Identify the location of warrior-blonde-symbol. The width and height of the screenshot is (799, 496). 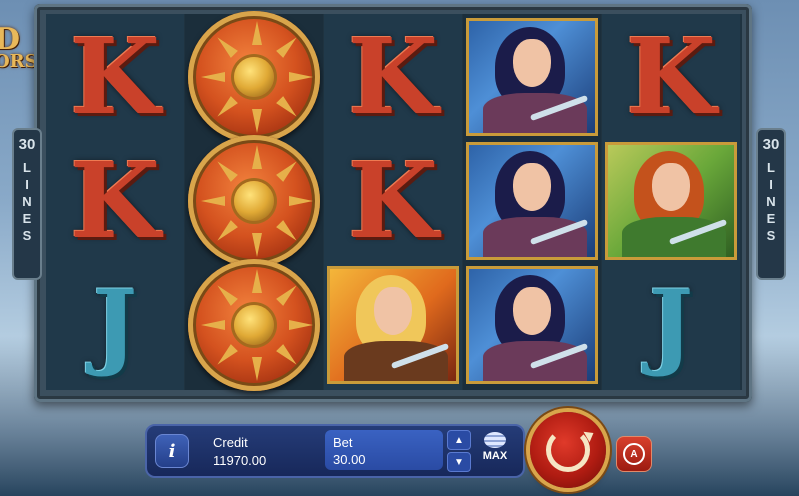
(393, 325).